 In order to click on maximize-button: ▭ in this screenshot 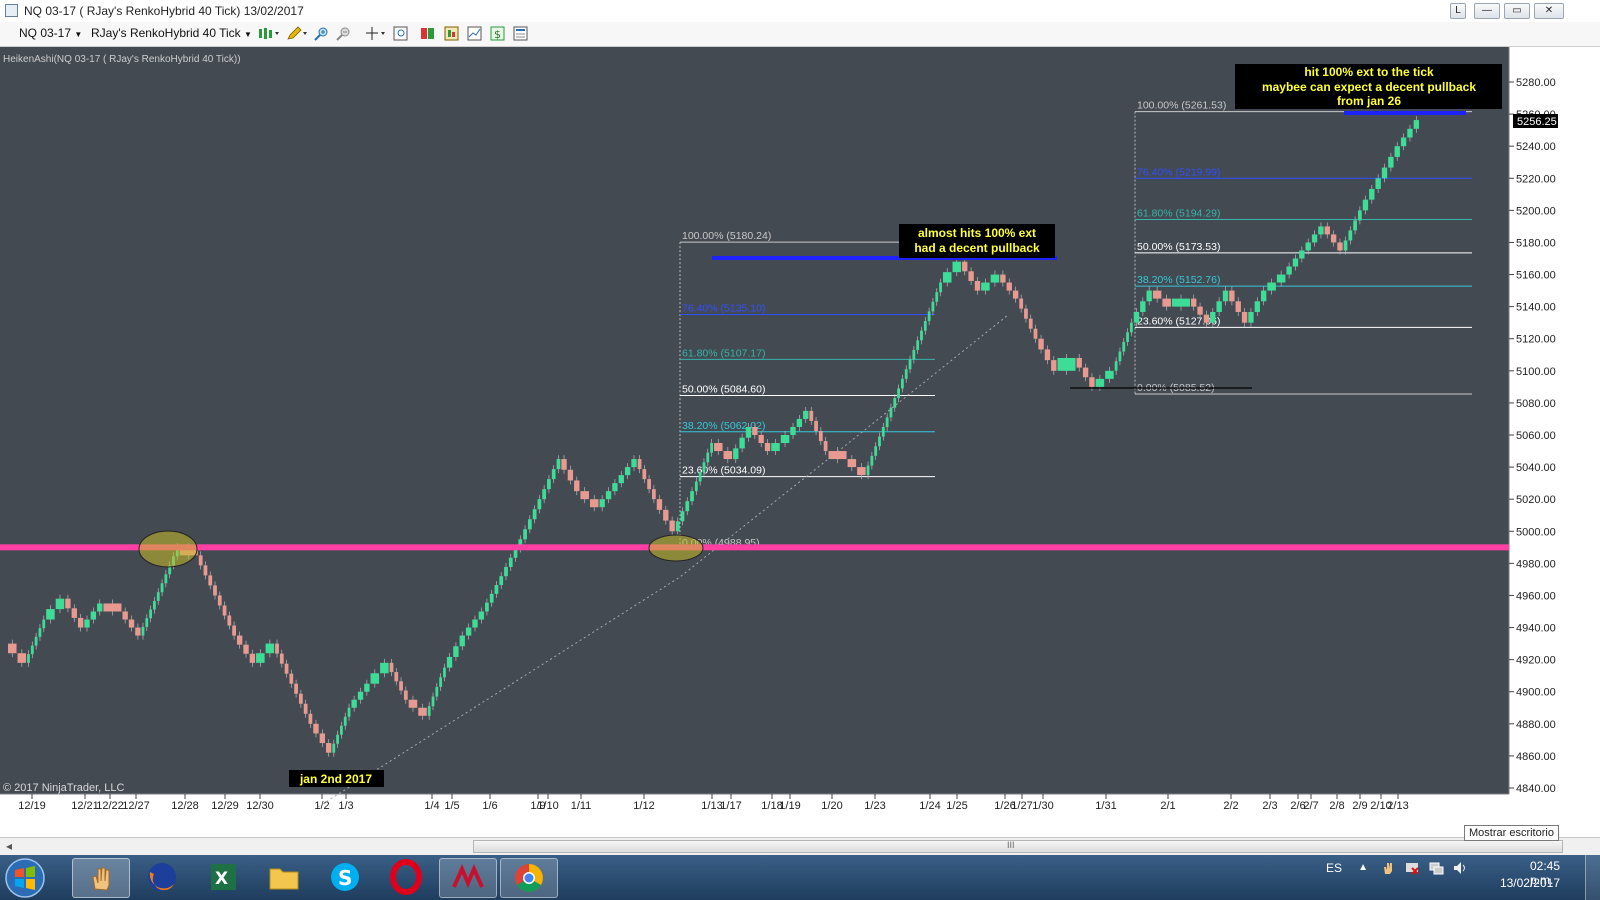, I will do `click(1517, 11)`.